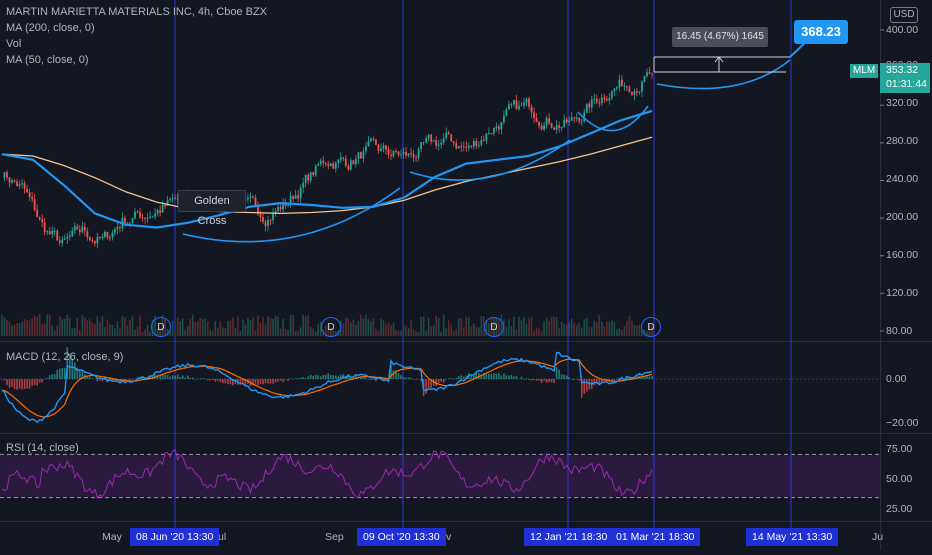 This screenshot has height=555, width=932. Describe the element at coordinates (792, 537) in the screenshot. I see `time-pill: 14 May '21 13:30` at that location.